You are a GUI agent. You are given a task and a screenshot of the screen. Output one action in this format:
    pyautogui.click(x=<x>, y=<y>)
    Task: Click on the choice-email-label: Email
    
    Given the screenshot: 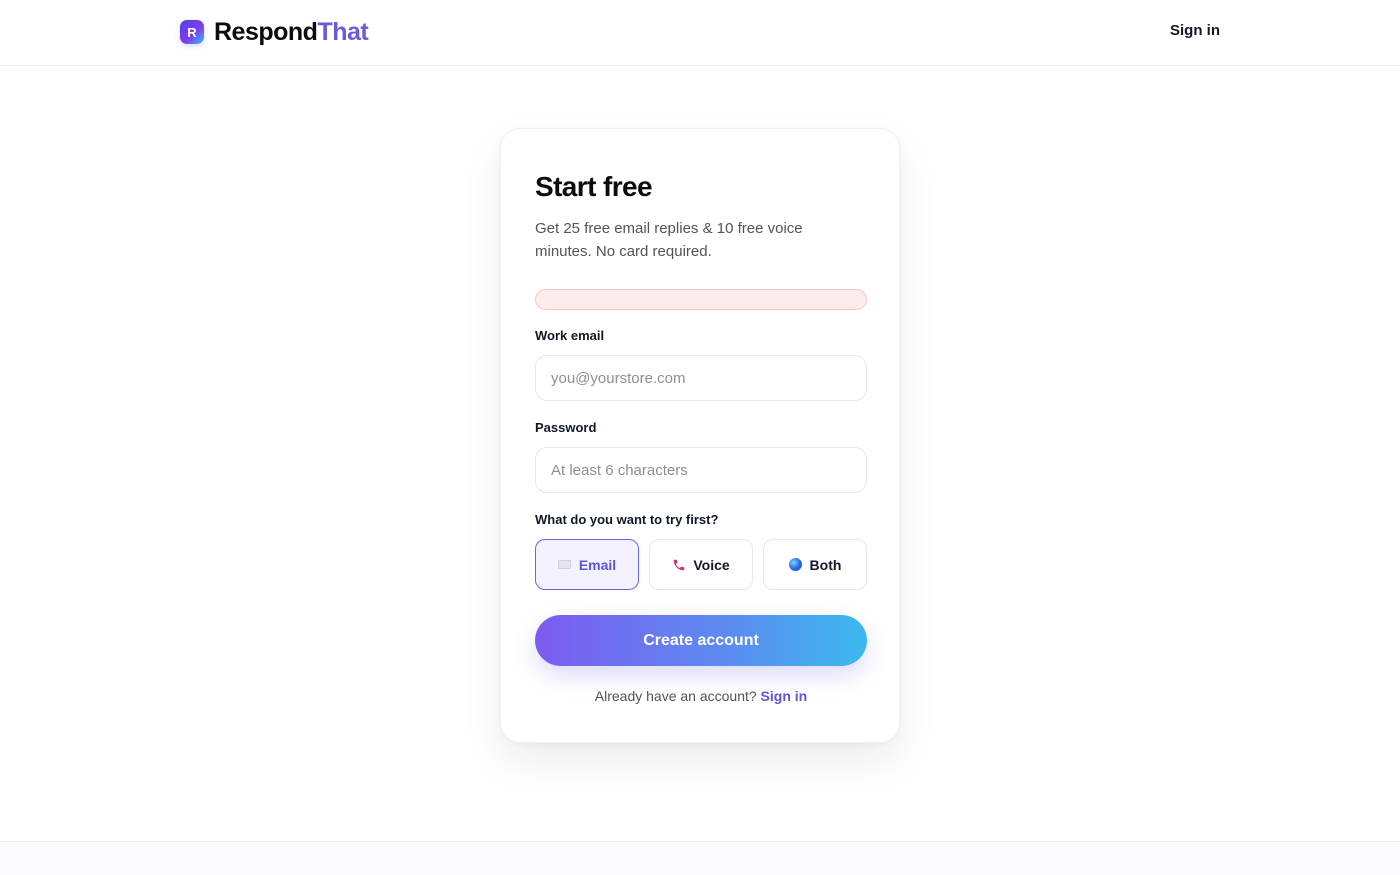 What is the action you would take?
    pyautogui.click(x=597, y=564)
    